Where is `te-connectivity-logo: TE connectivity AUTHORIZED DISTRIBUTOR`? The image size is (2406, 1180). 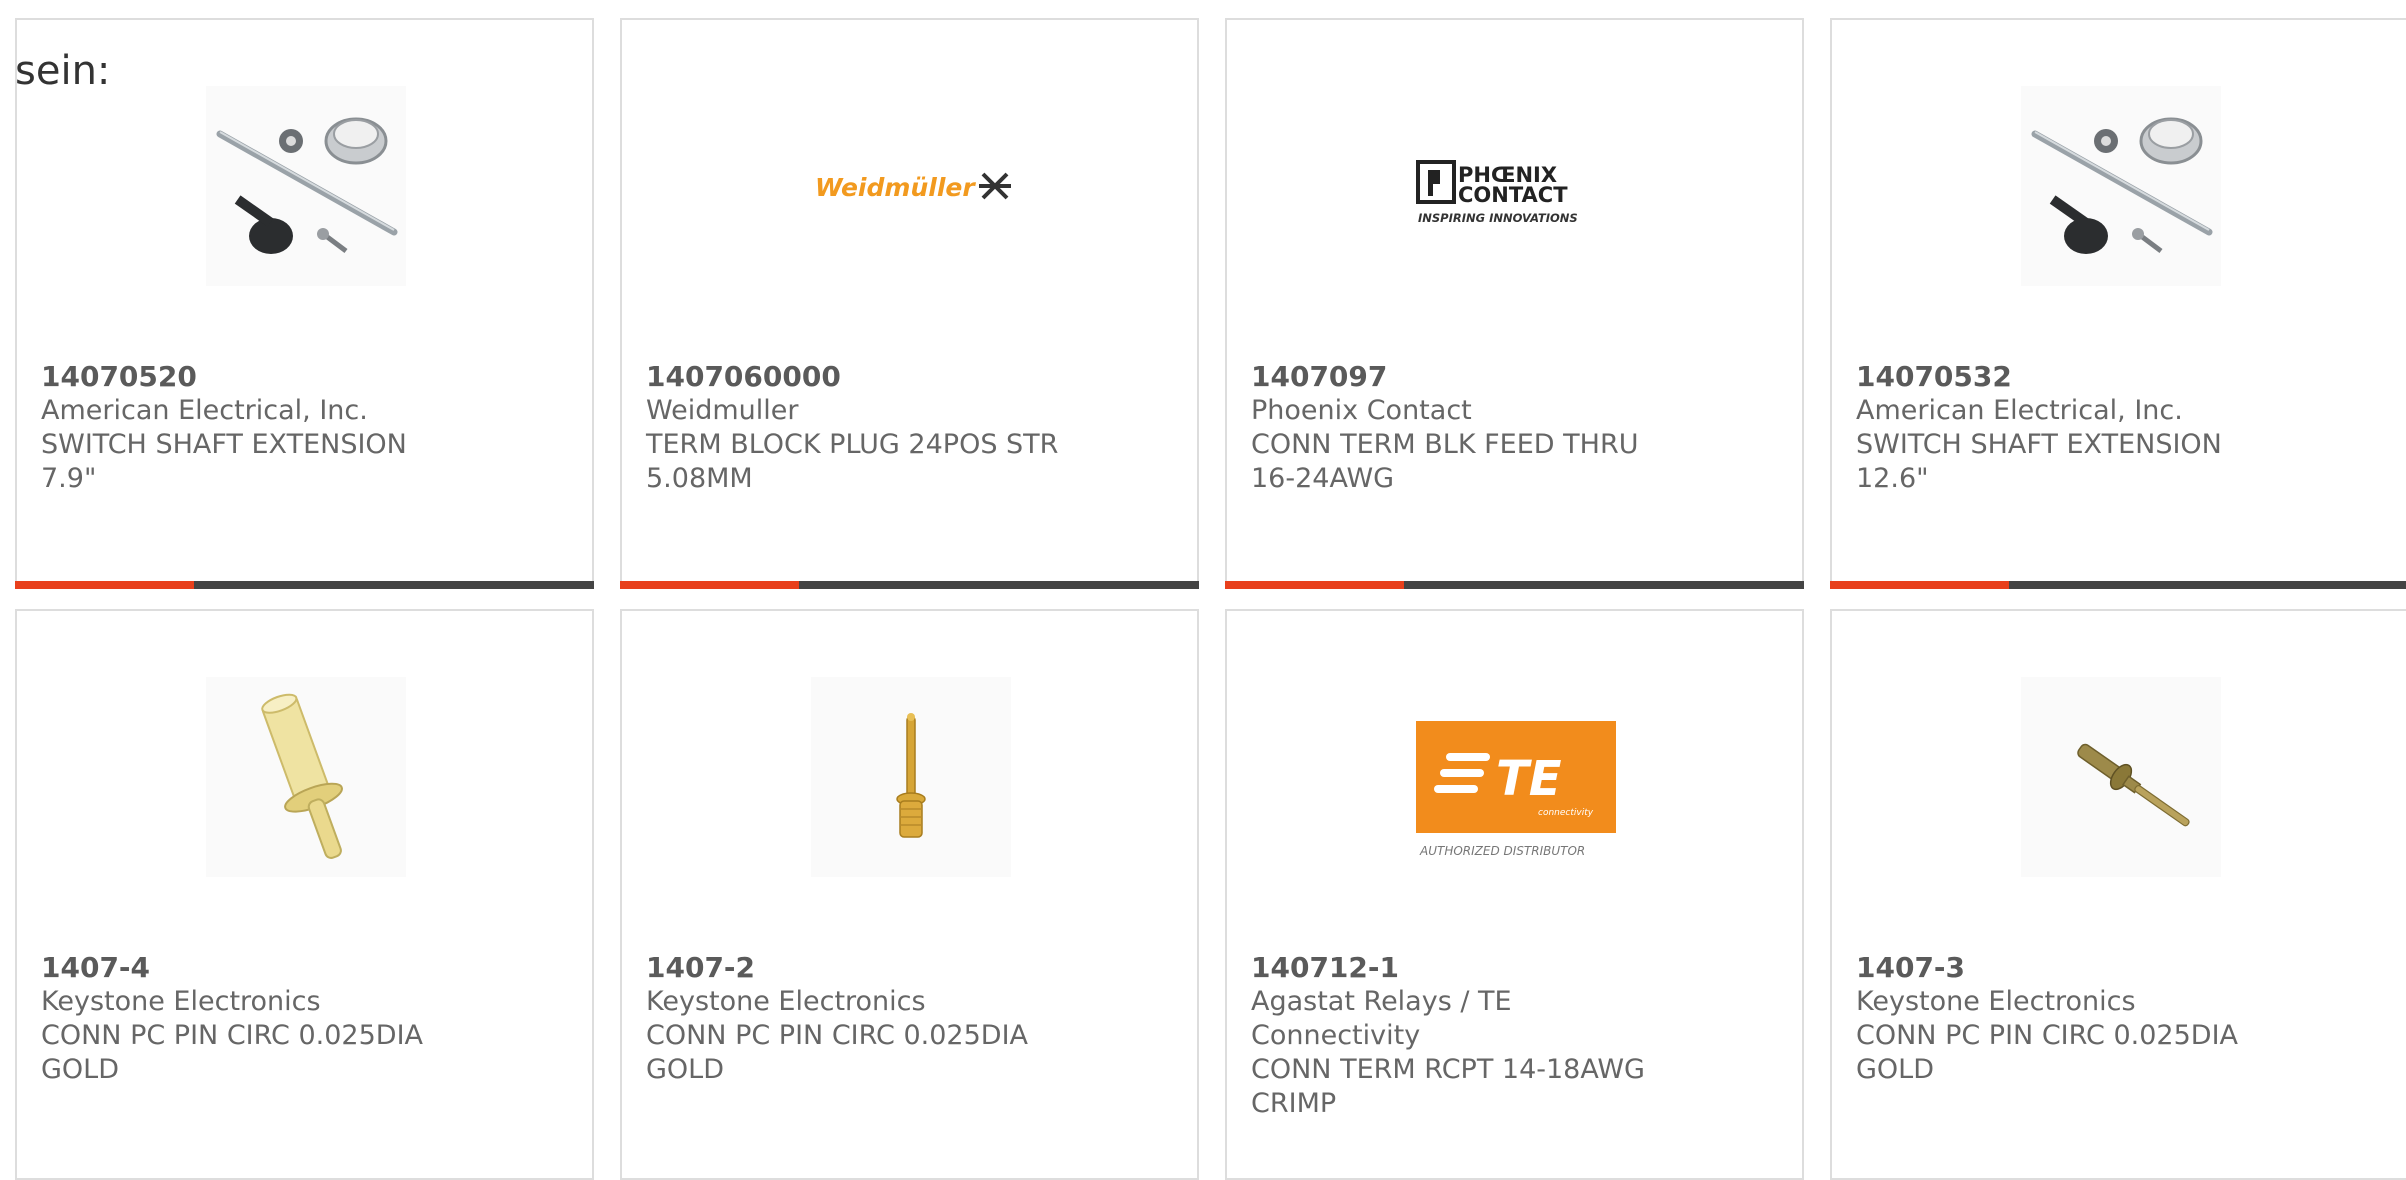 te-connectivity-logo: TE connectivity AUTHORIZED DISTRIBUTOR is located at coordinates (1516, 777).